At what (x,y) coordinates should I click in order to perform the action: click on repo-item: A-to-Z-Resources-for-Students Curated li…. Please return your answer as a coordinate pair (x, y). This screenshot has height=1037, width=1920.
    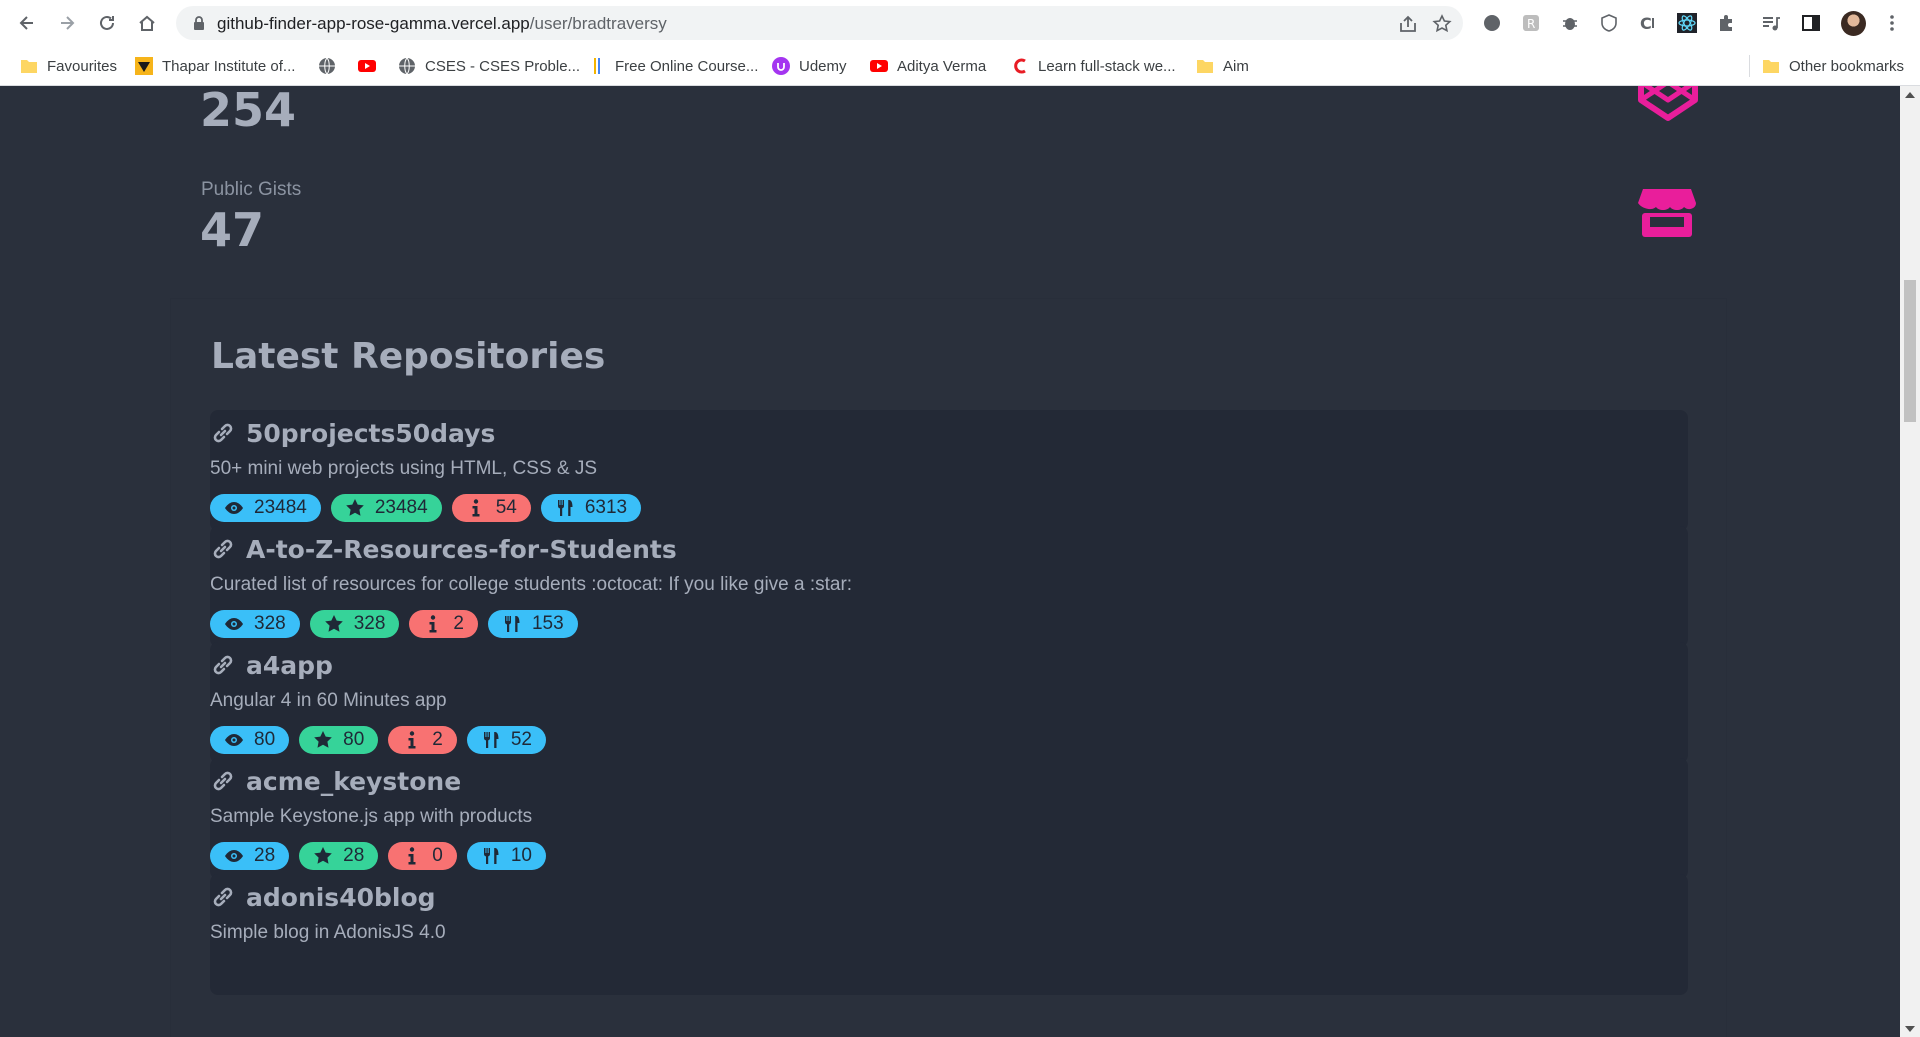
    Looking at the image, I should click on (949, 586).